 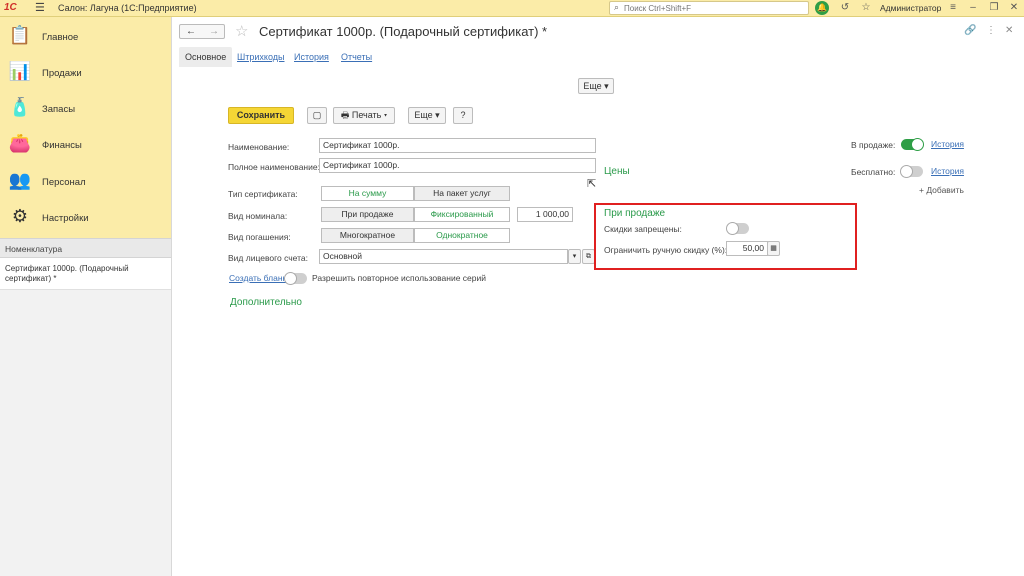 I want to click on open-windows-header: Номенклатура, so click(x=85, y=248).